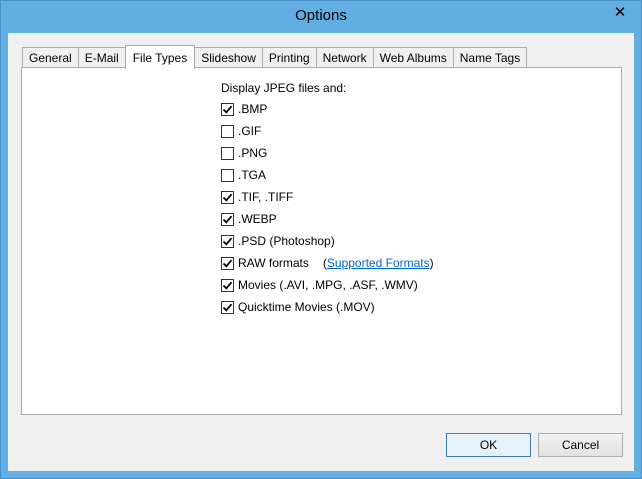 The width and height of the screenshot is (642, 479). I want to click on option-psd: .PSD (Photoshop), so click(327, 241).